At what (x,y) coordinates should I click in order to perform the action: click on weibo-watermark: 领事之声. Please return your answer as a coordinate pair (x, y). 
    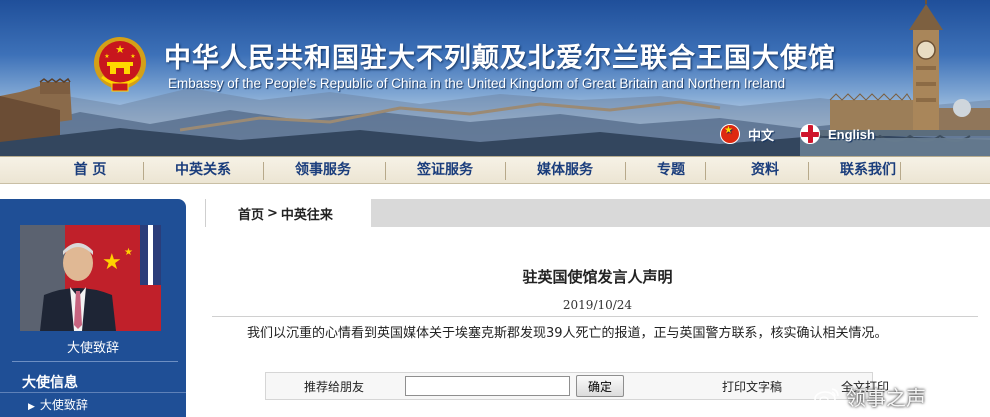
    Looking at the image, I should click on (870, 396).